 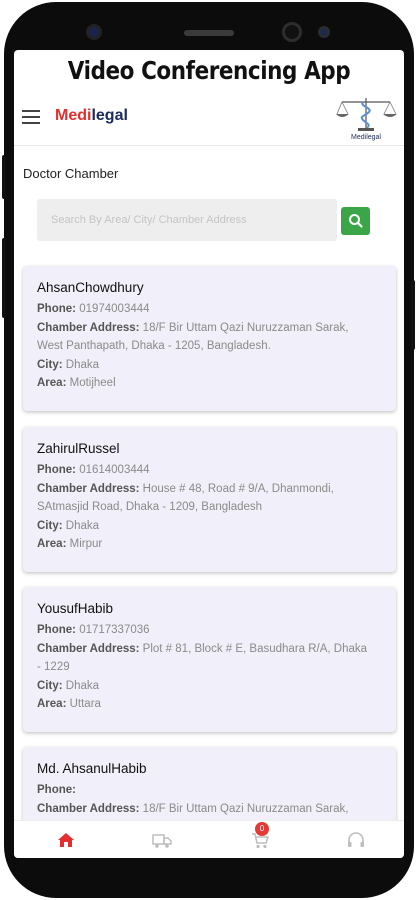 What do you see at coordinates (209, 70) in the screenshot?
I see `banner-title: Video Conferencing App` at bounding box center [209, 70].